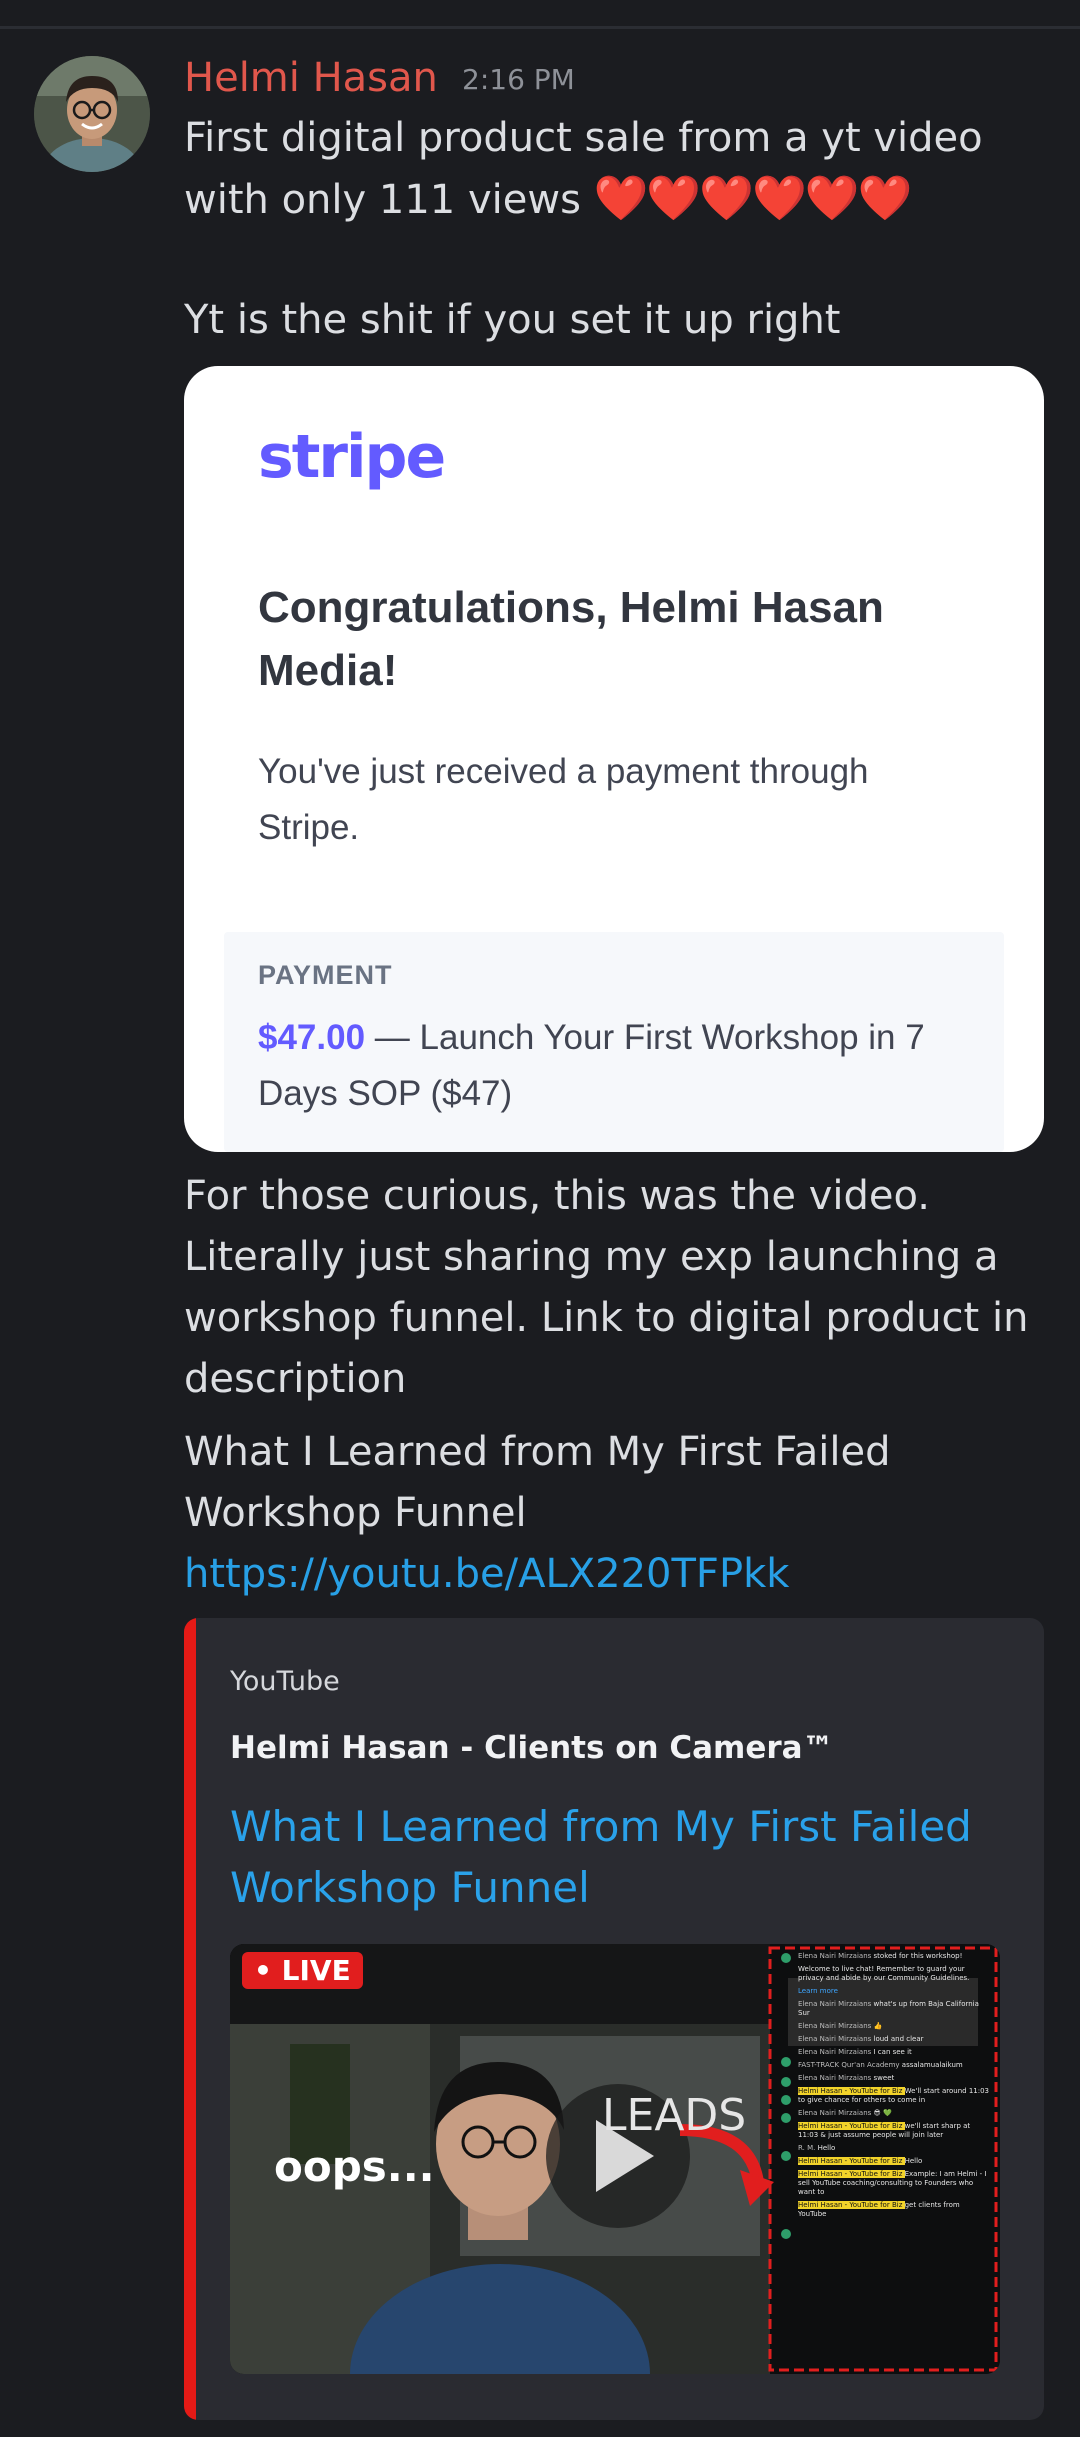  I want to click on chat-author: R. M., so click(808, 2148).